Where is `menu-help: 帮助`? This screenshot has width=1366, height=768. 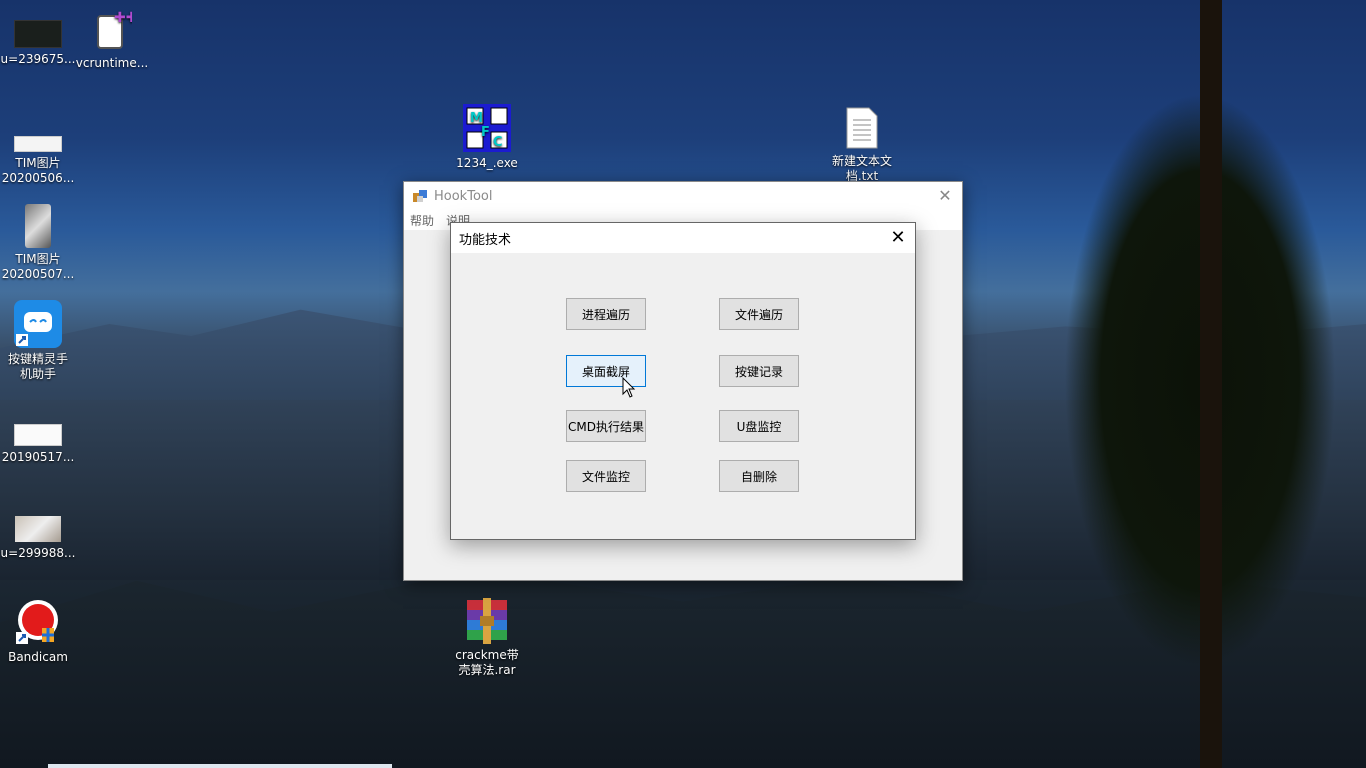
menu-help: 帮助 is located at coordinates (422, 220).